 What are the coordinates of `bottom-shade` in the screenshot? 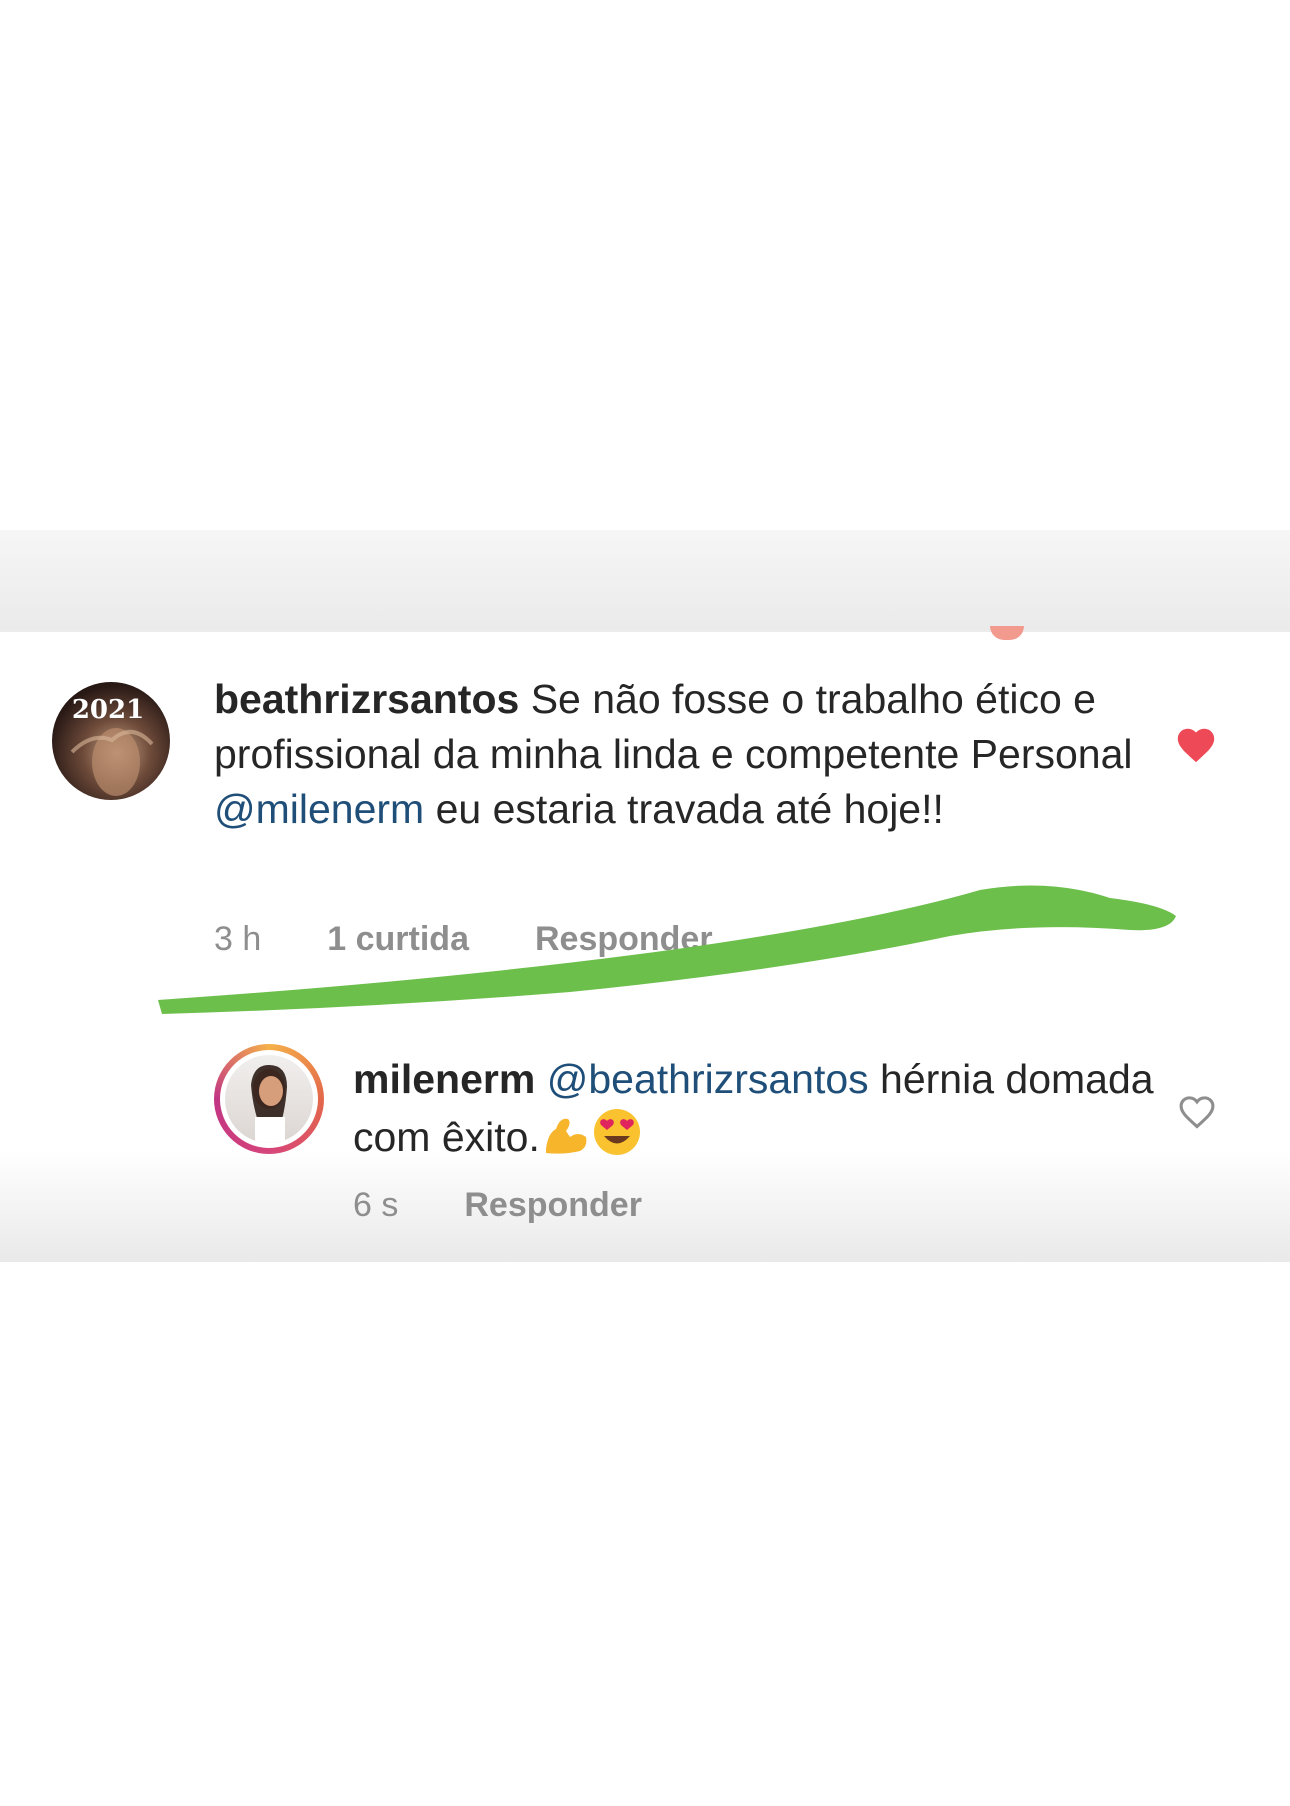 It's located at (645, 1206).